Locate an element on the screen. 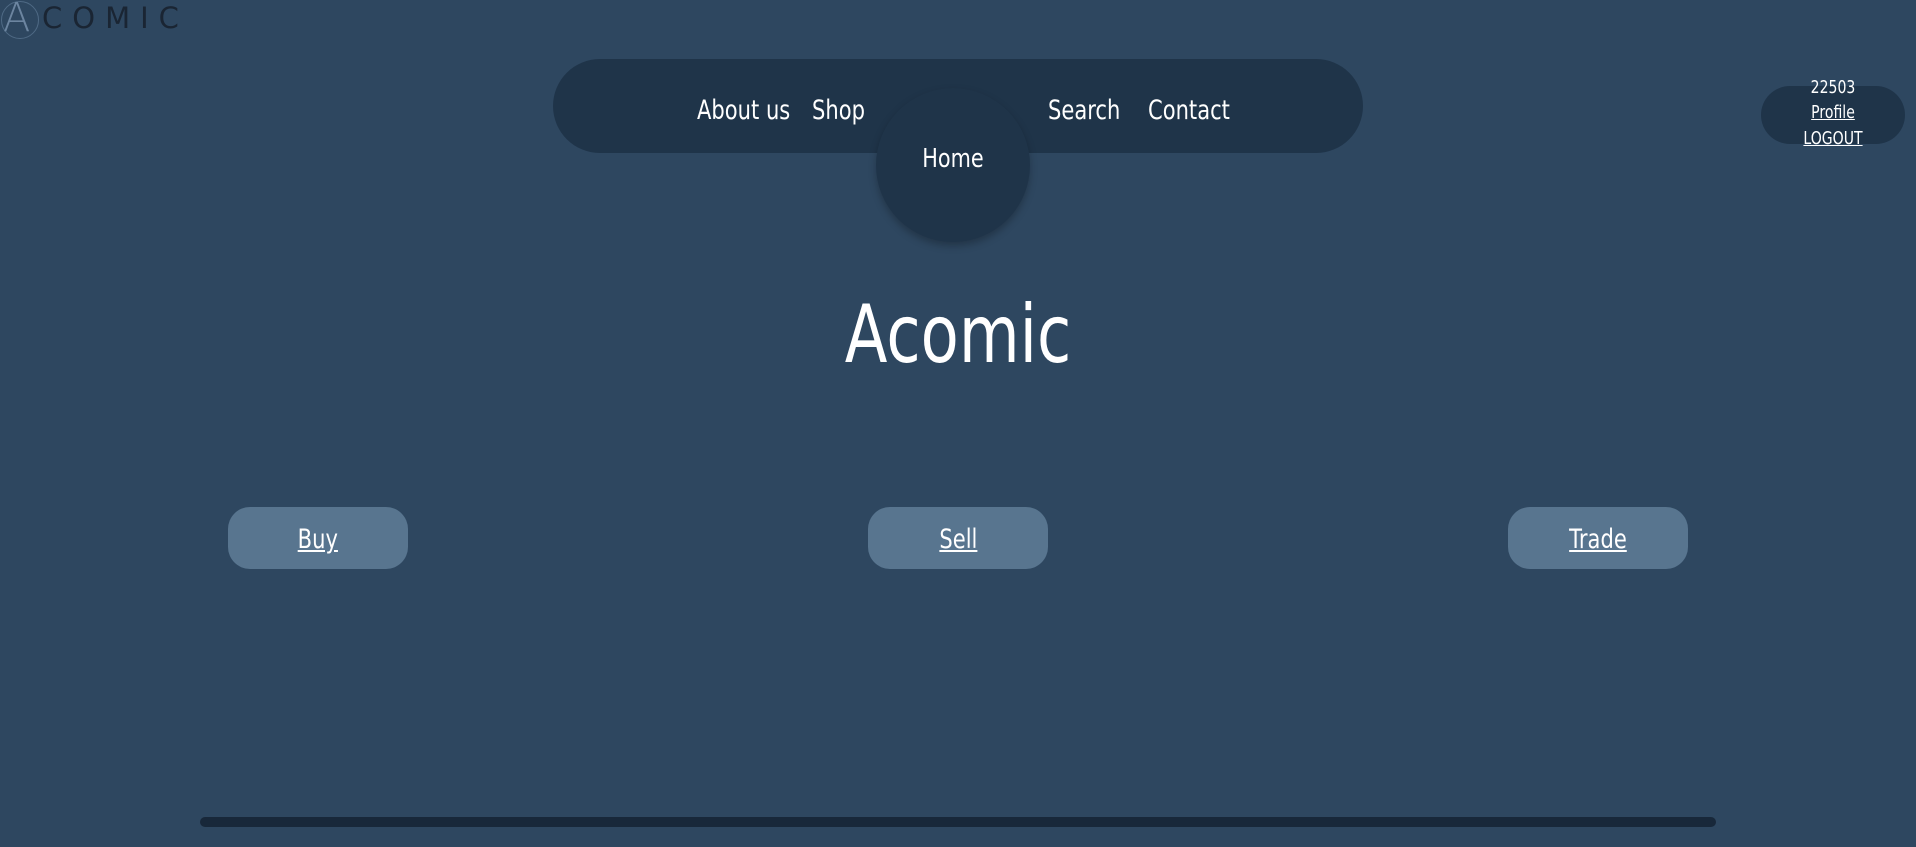  page-title: Acomic is located at coordinates (958, 334).